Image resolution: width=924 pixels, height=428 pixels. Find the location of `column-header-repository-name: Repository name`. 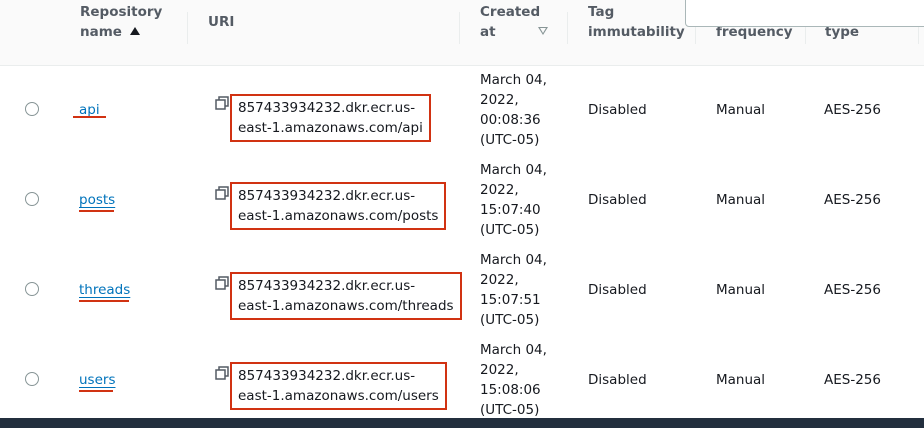

column-header-repository-name: Repository name is located at coordinates (121, 22).